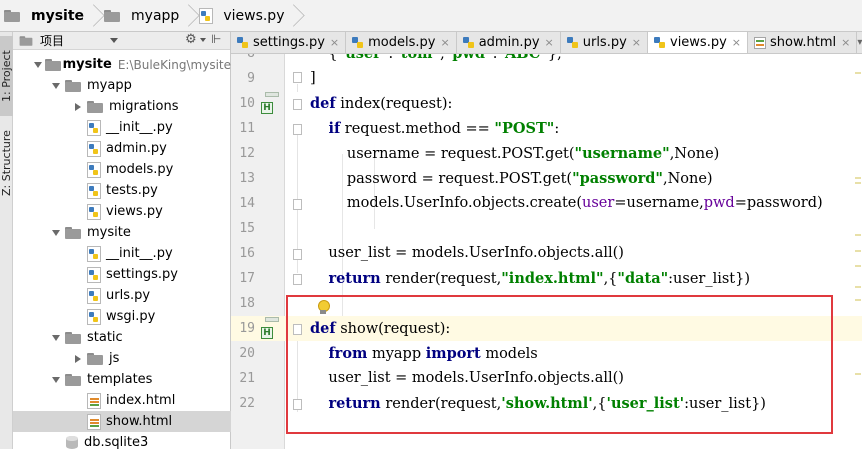  I want to click on tree-item-static: static, so click(122, 337).